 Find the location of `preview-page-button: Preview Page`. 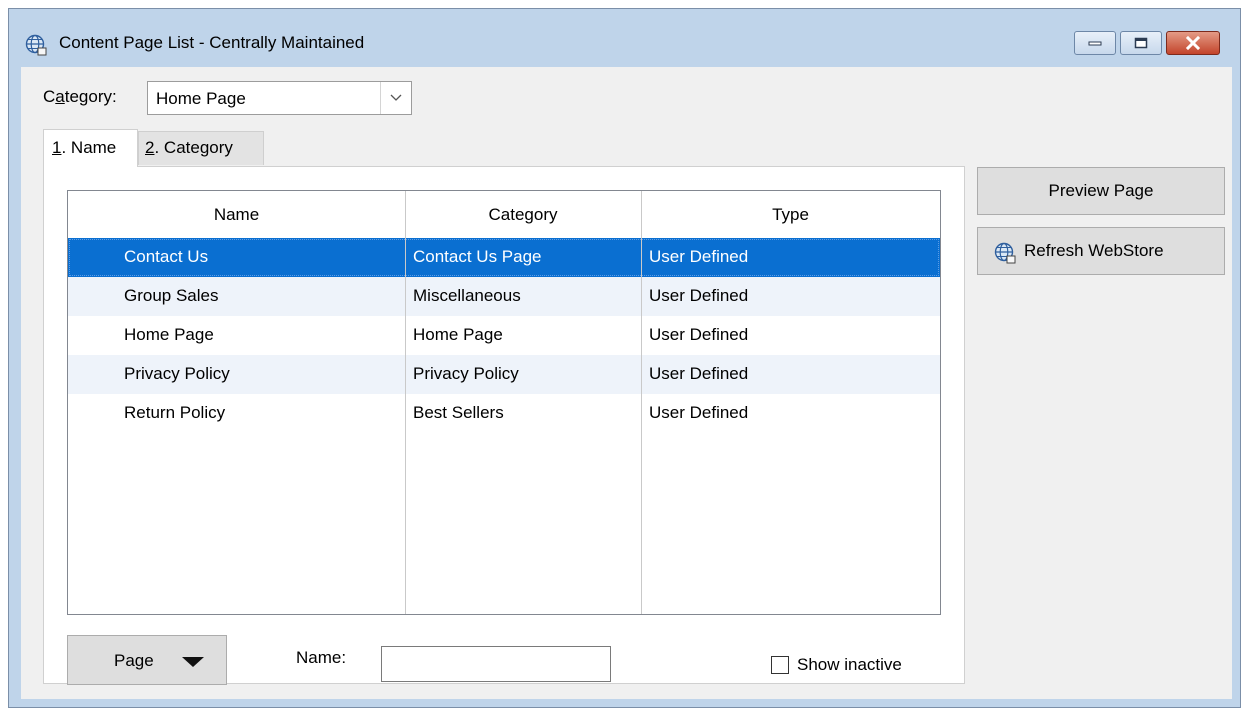

preview-page-button: Preview Page is located at coordinates (1101, 191).